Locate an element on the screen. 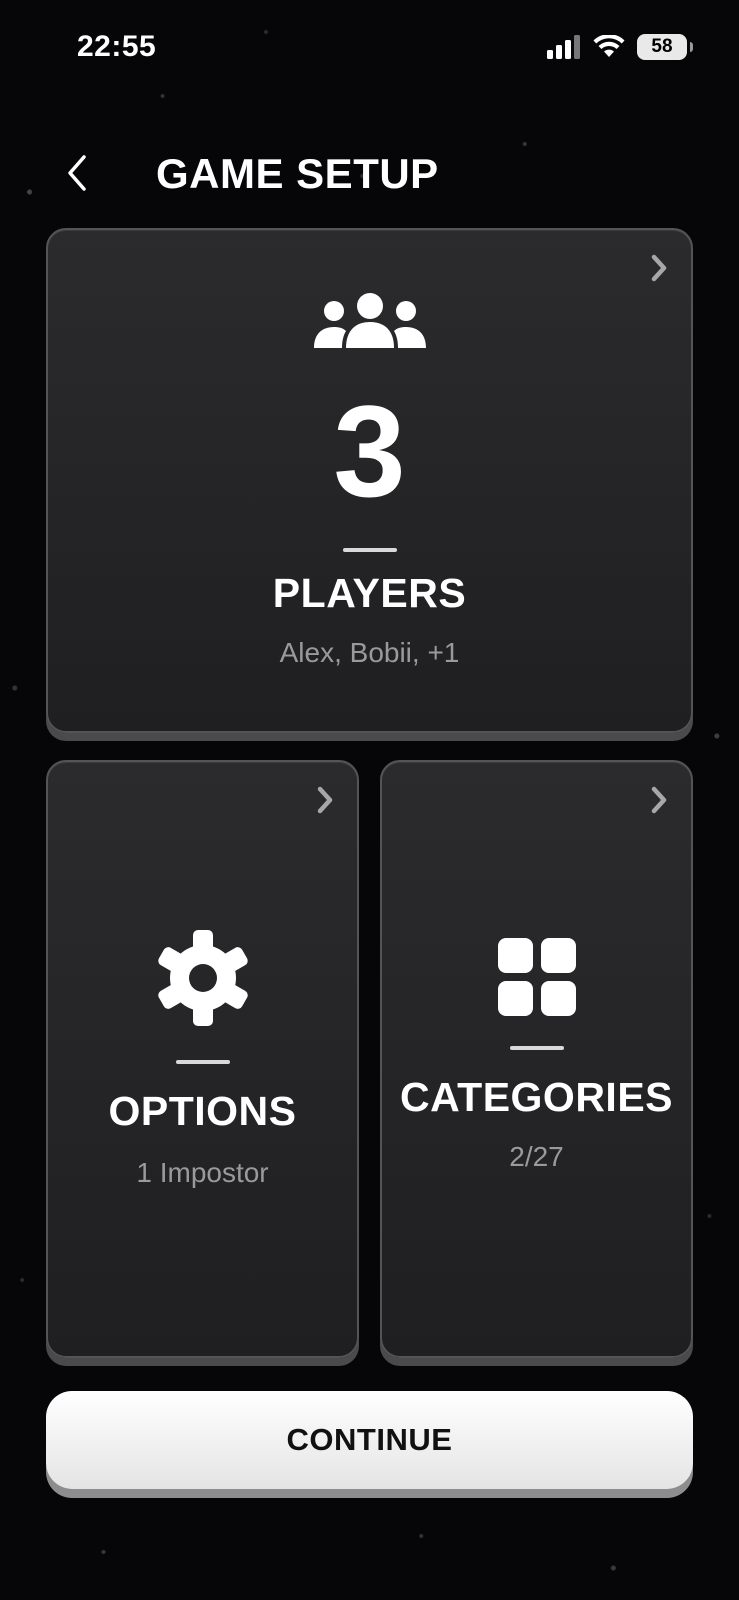  cellular-signal-icon is located at coordinates (563, 47).